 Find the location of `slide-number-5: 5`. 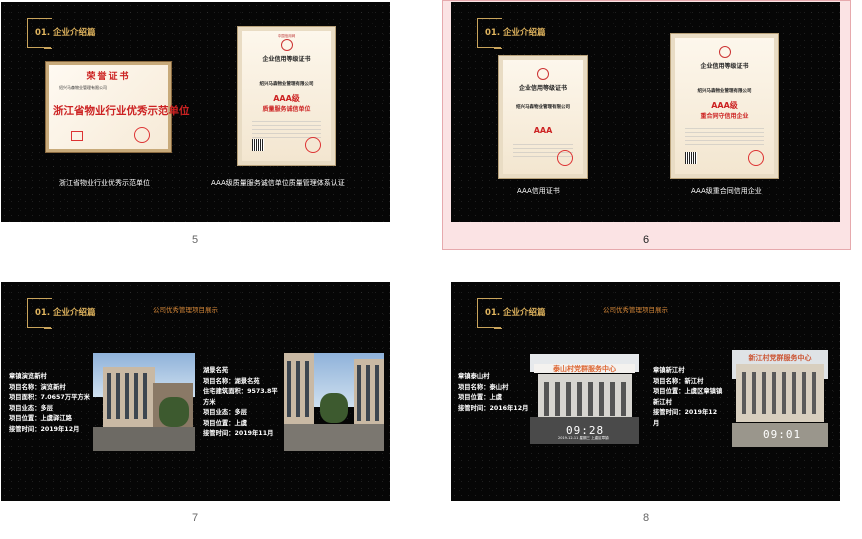

slide-number-5: 5 is located at coordinates (195, 240).